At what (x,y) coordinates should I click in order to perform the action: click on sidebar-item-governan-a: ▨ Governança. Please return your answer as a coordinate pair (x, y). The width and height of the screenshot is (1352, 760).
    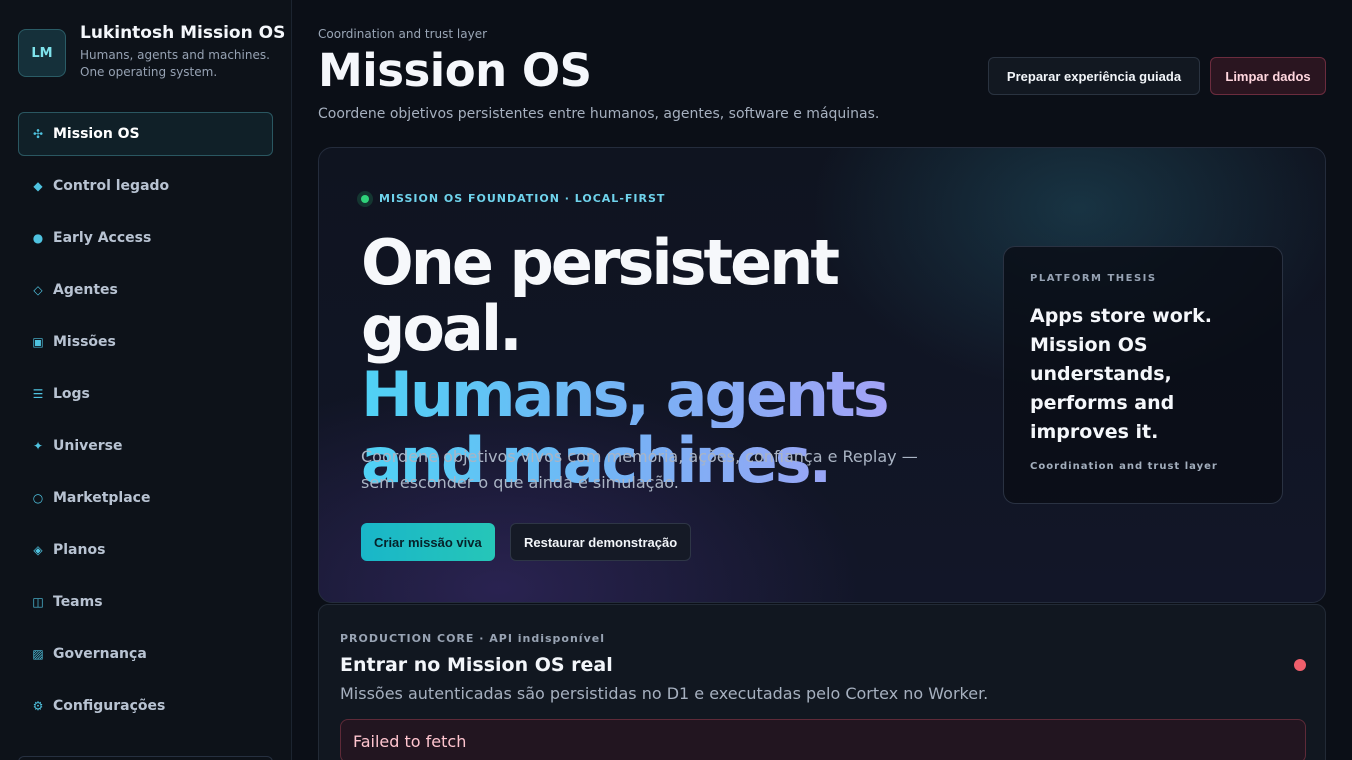
    Looking at the image, I should click on (145, 654).